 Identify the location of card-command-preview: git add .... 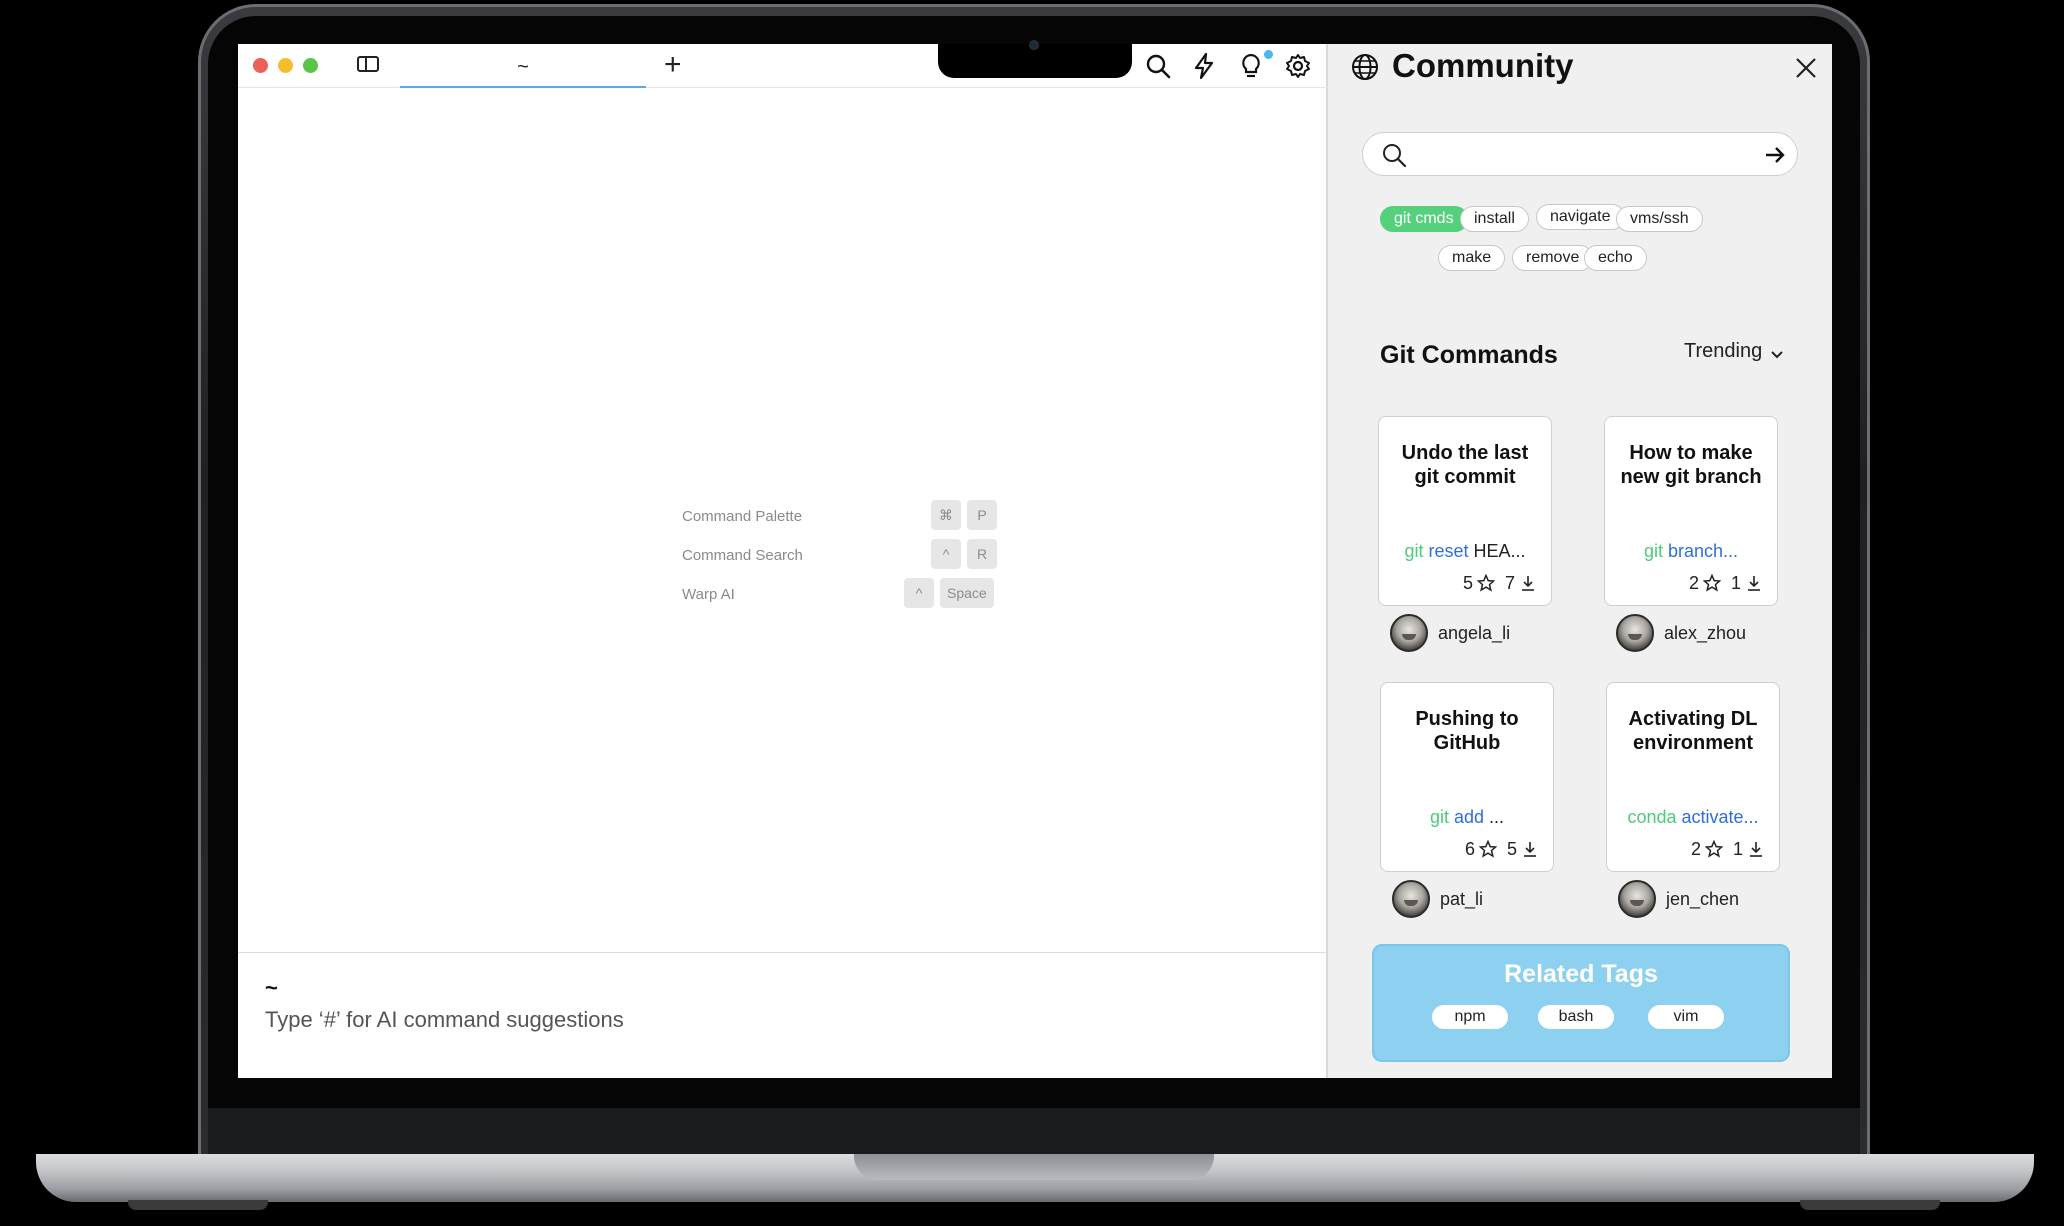
(1467, 817).